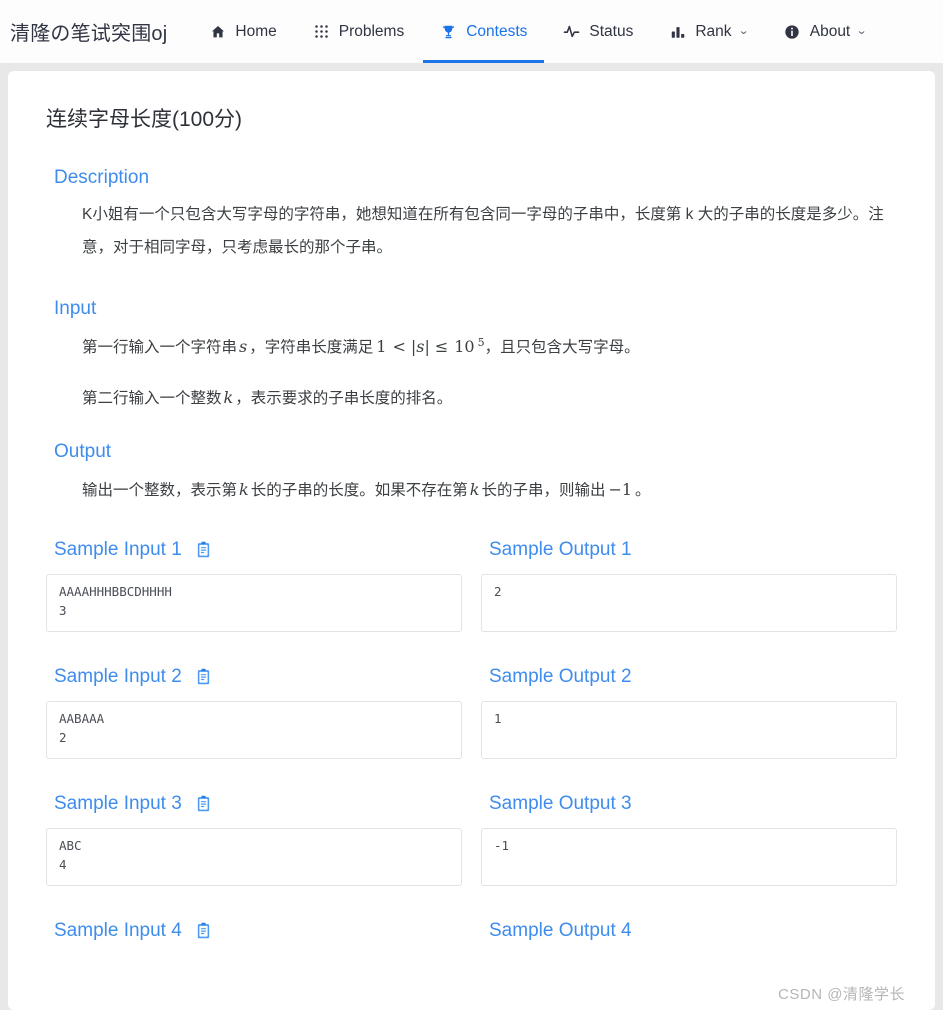 The image size is (943, 1010). What do you see at coordinates (399, 347) in the screenshot?
I see `math-less-than: <` at bounding box center [399, 347].